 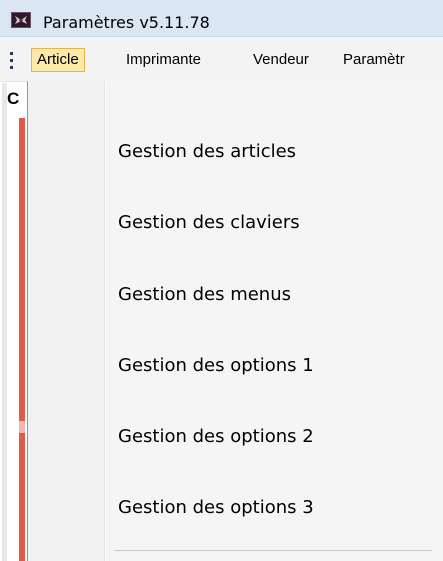 What do you see at coordinates (4, 322) in the screenshot?
I see `panel-edge` at bounding box center [4, 322].